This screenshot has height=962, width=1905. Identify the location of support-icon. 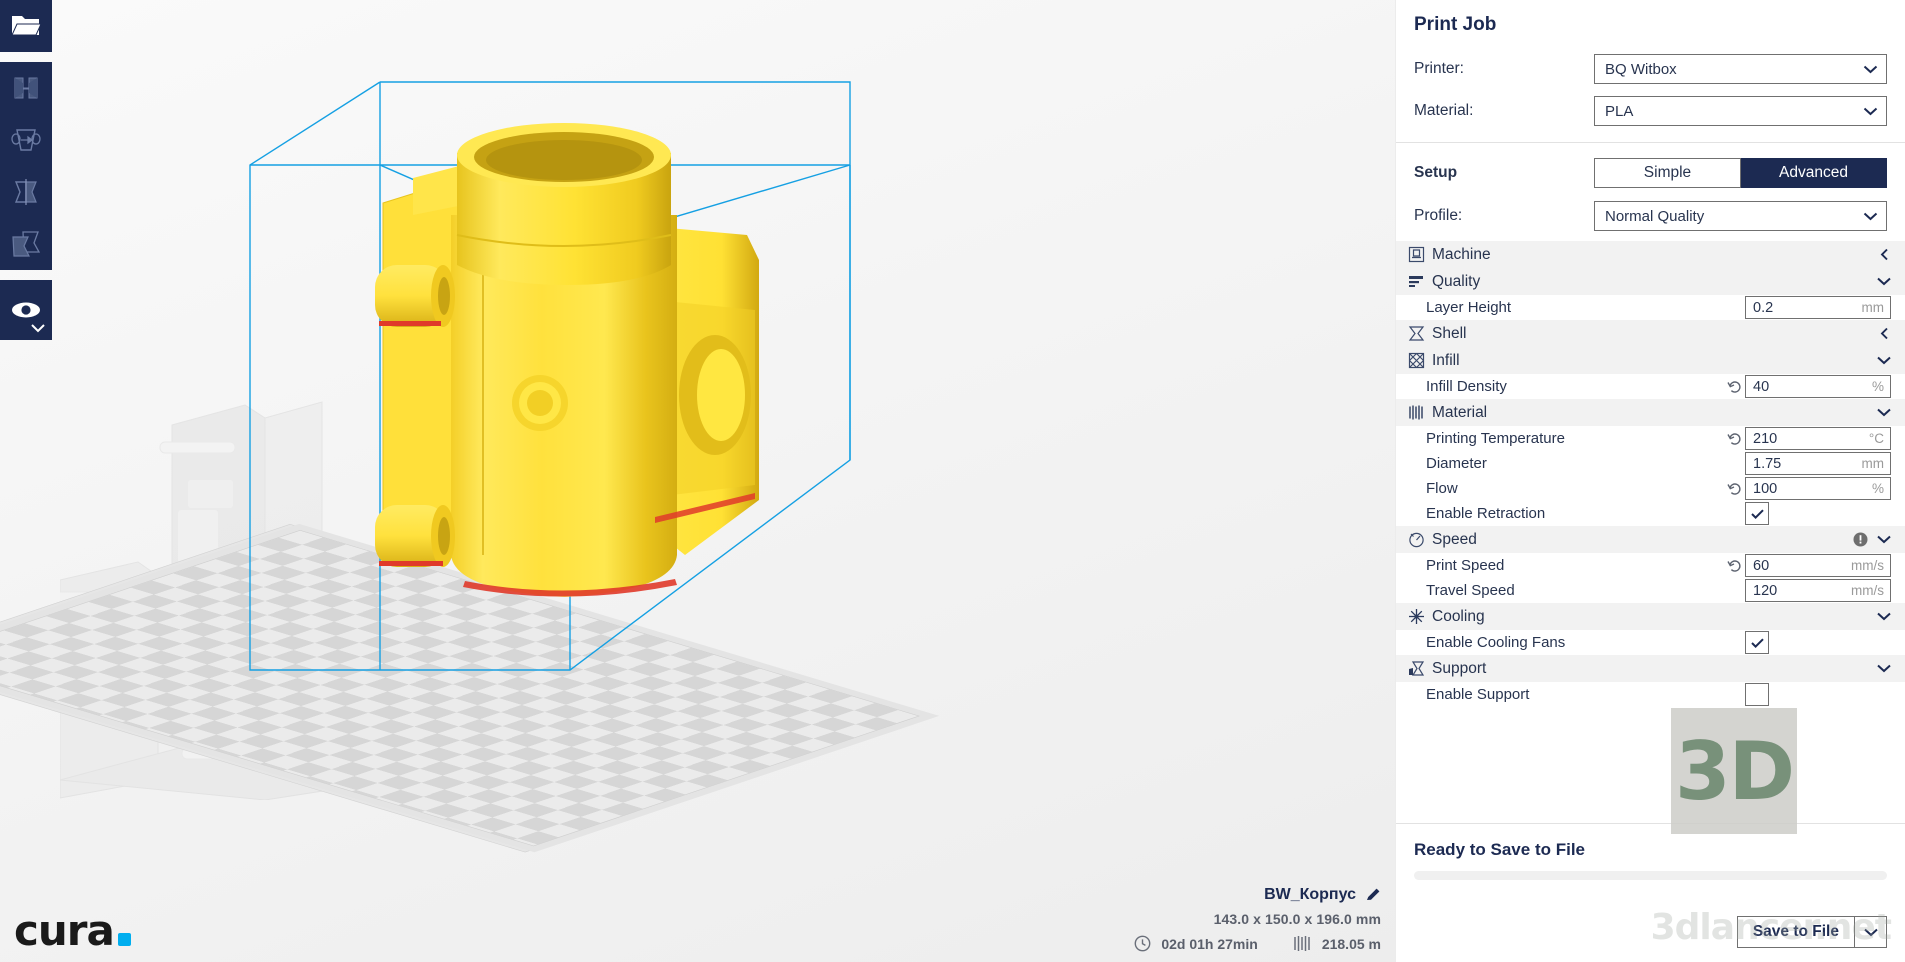
(1420, 668).